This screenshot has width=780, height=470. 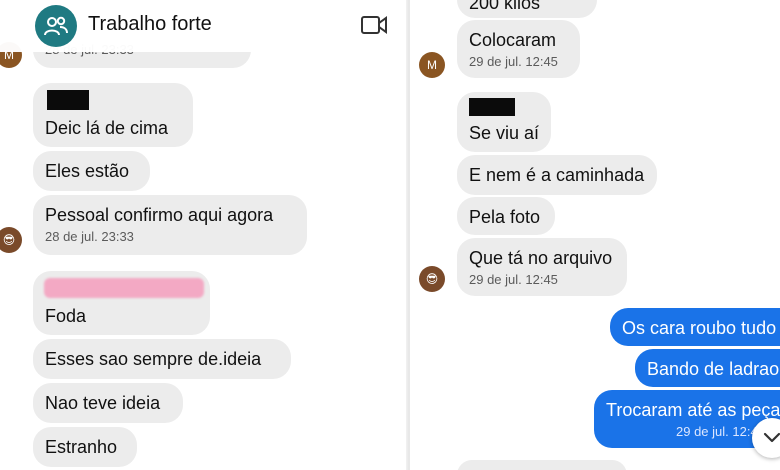 What do you see at coordinates (542, 465) in the screenshot?
I see `message-bubble` at bounding box center [542, 465].